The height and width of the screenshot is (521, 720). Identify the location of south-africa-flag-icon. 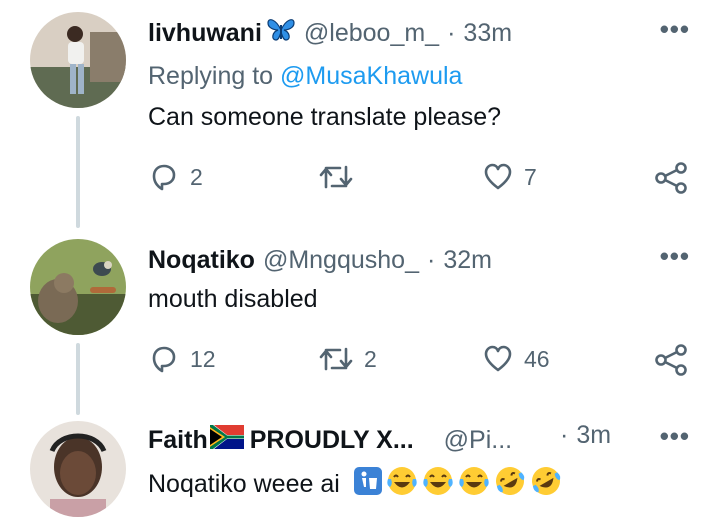
(226, 440).